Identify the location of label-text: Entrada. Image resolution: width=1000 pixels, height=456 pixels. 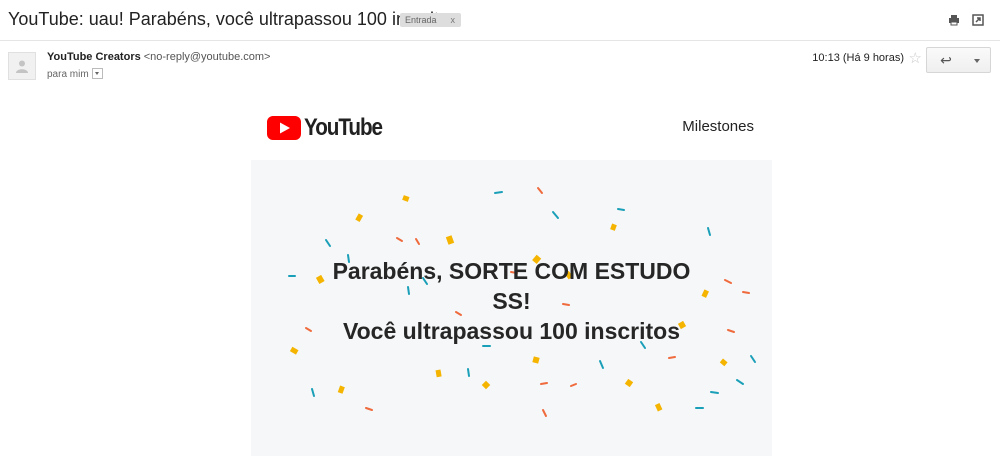
(421, 20).